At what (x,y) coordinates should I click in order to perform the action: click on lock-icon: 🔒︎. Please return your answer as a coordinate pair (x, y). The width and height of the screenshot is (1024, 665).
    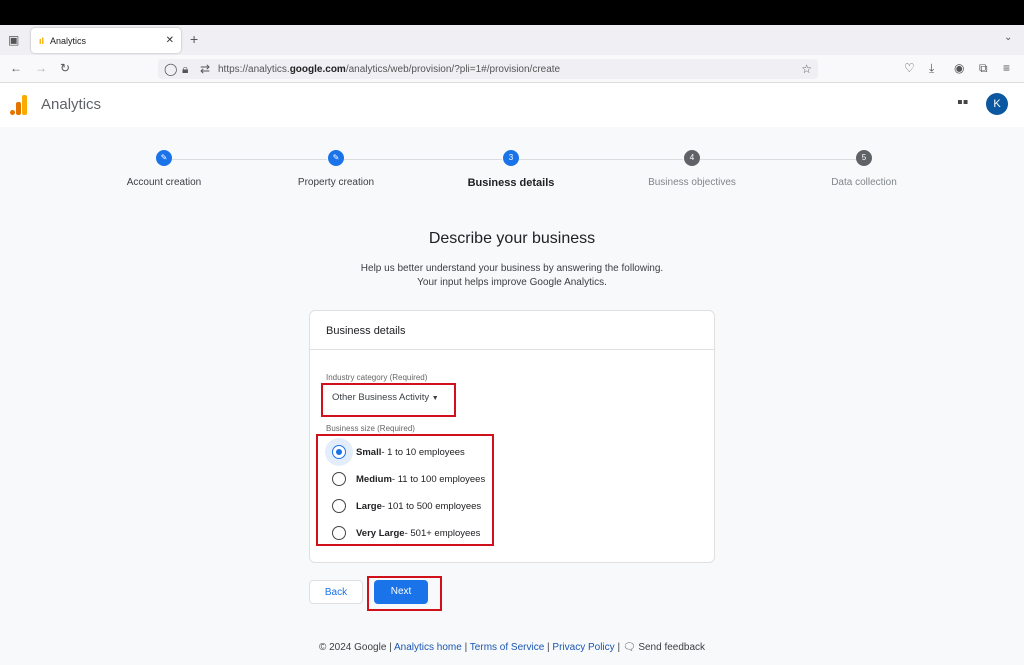
    Looking at the image, I should click on (185, 69).